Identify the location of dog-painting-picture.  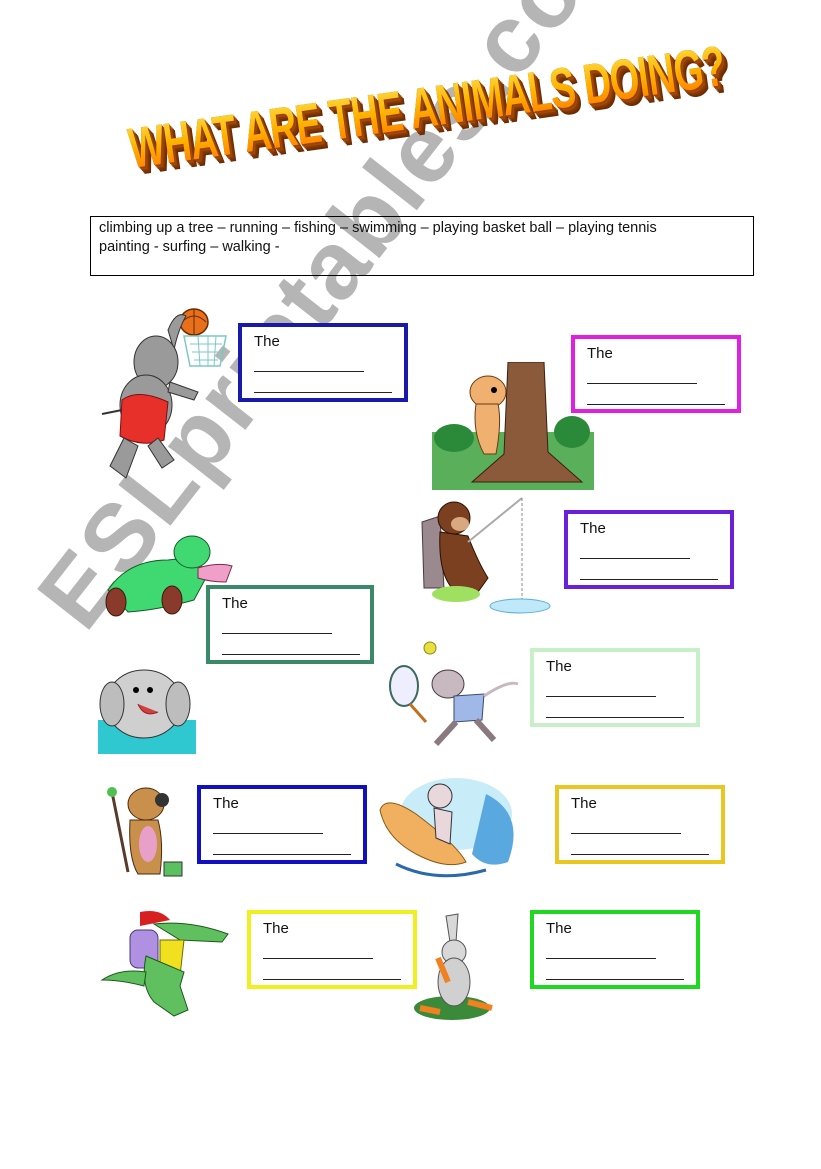
(144, 831).